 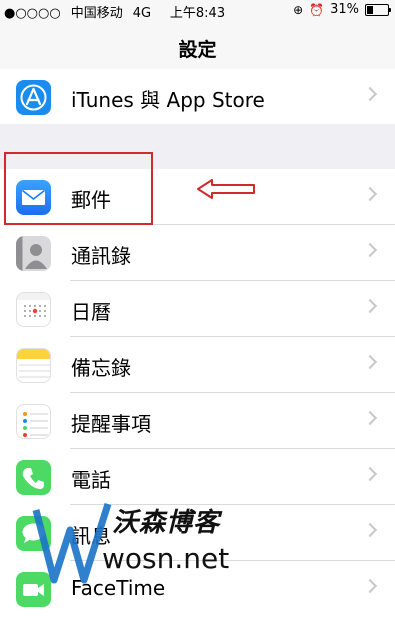 What do you see at coordinates (298, 9) in the screenshot?
I see `rotation-lock-icon: ⊕` at bounding box center [298, 9].